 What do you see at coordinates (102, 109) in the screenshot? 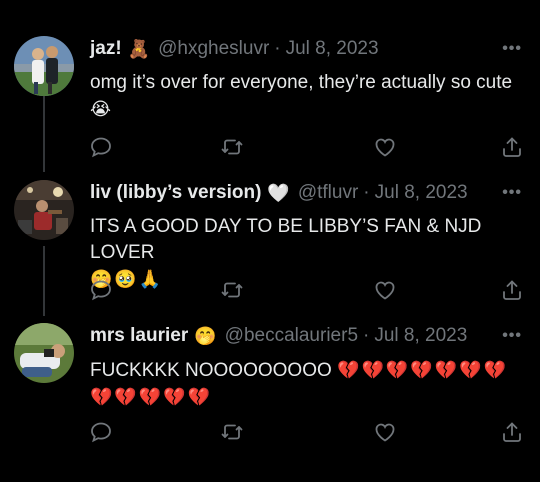
I see `tweet-emojis: 😭` at bounding box center [102, 109].